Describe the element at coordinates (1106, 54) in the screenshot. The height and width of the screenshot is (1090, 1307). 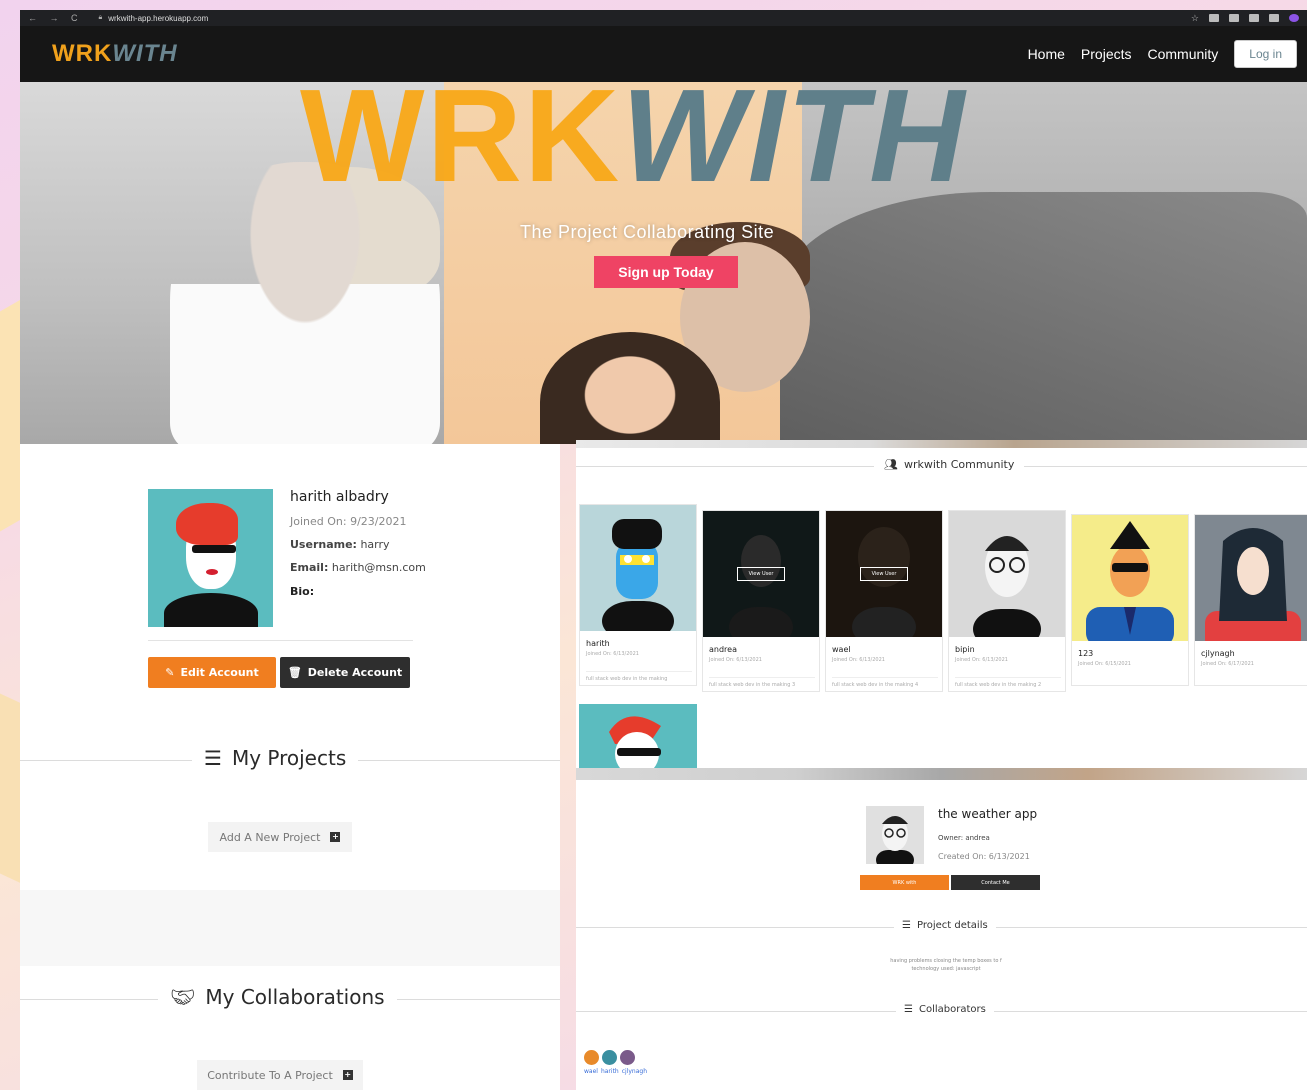
I see `nav-projects: Projects` at that location.